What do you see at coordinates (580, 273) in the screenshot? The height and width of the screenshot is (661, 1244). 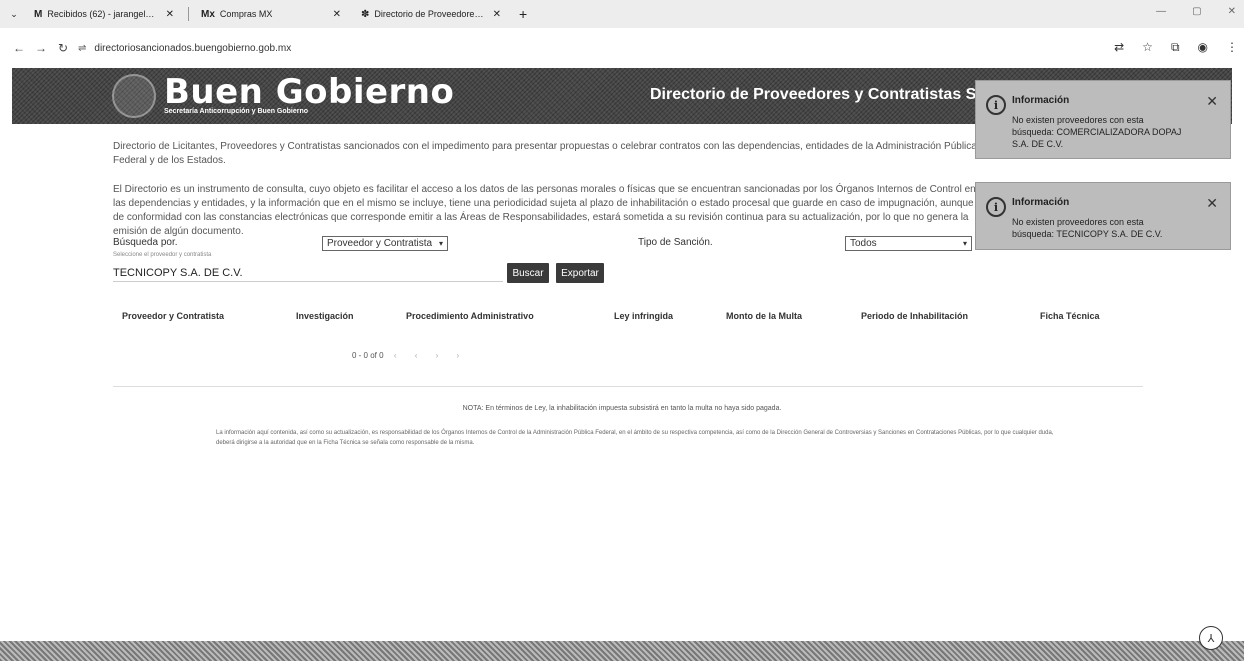 I see `exportar-button: Exportar` at bounding box center [580, 273].